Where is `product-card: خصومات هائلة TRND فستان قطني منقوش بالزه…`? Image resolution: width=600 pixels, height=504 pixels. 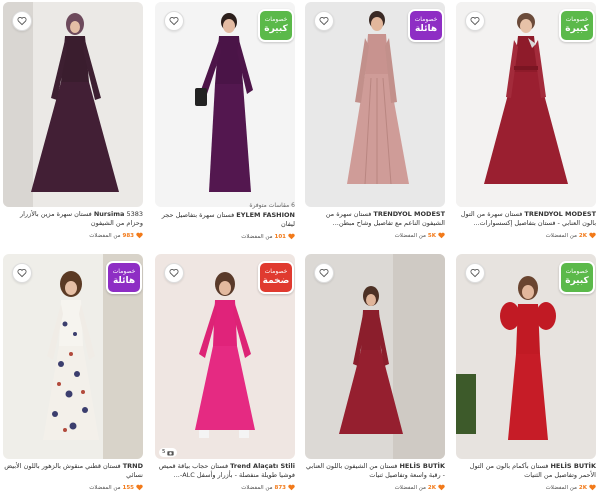 product-card: خصومات هائلة TRND فستان قطني منقوش بالزه… is located at coordinates (73, 379).